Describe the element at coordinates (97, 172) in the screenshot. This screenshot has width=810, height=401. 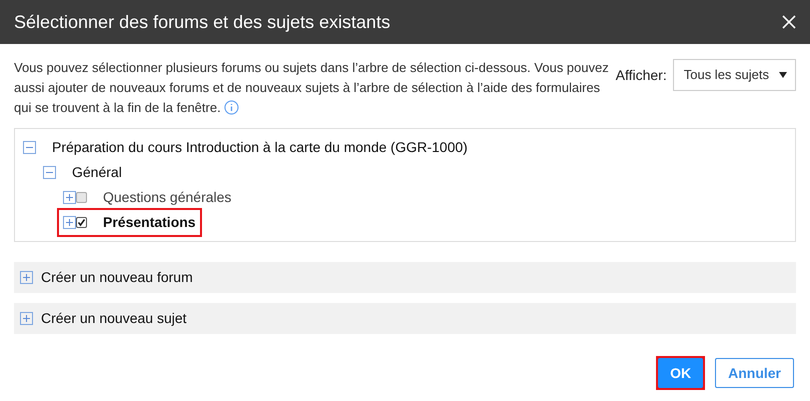
I see `tree-item: Général` at that location.